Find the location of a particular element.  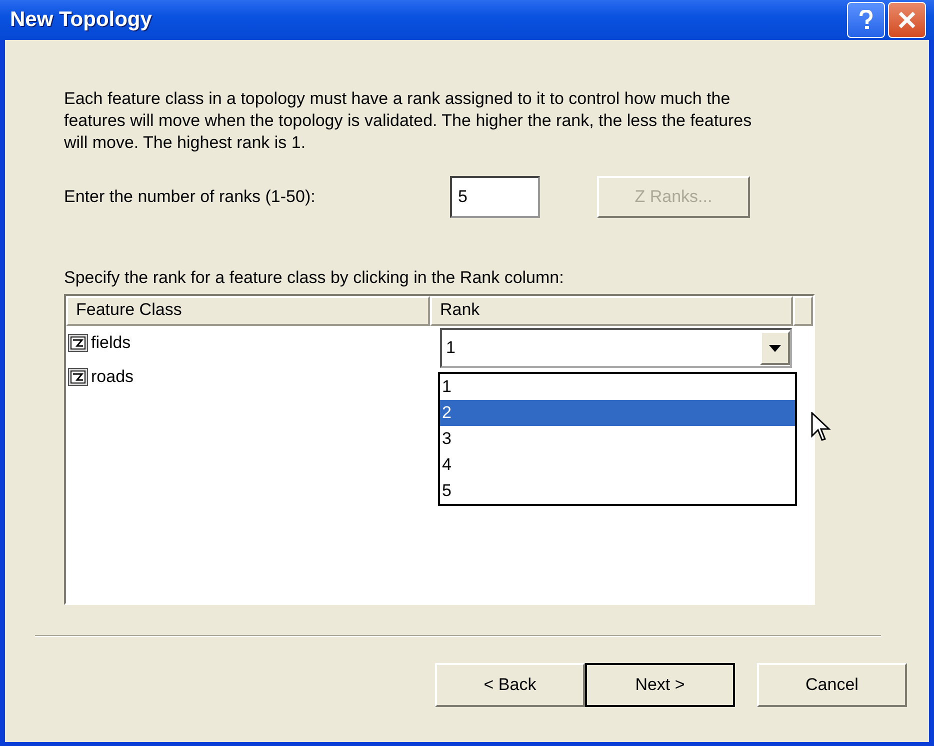

wizard-button: < Back is located at coordinates (510, 685).